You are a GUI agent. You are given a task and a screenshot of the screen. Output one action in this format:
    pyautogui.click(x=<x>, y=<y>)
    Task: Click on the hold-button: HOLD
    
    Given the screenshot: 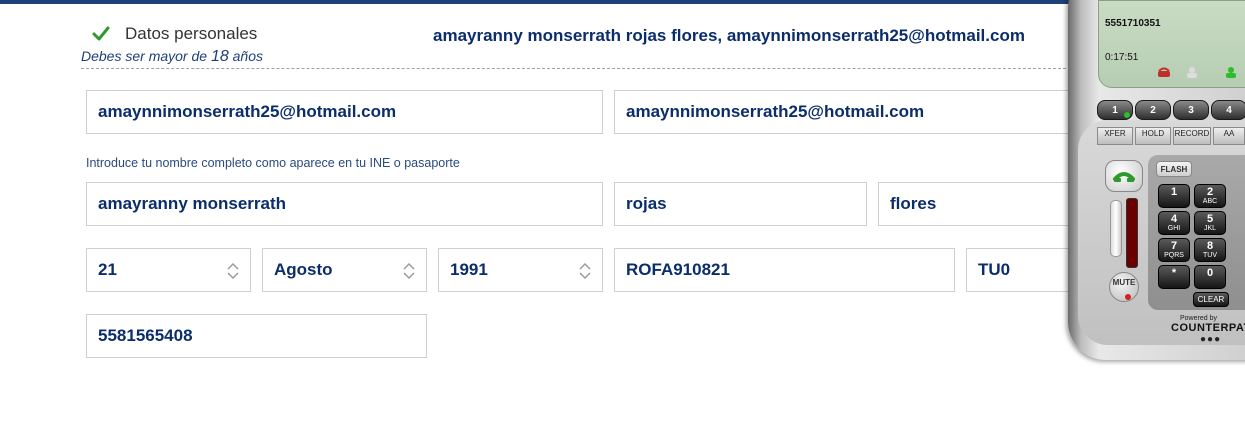 What is the action you would take?
    pyautogui.click(x=1153, y=136)
    